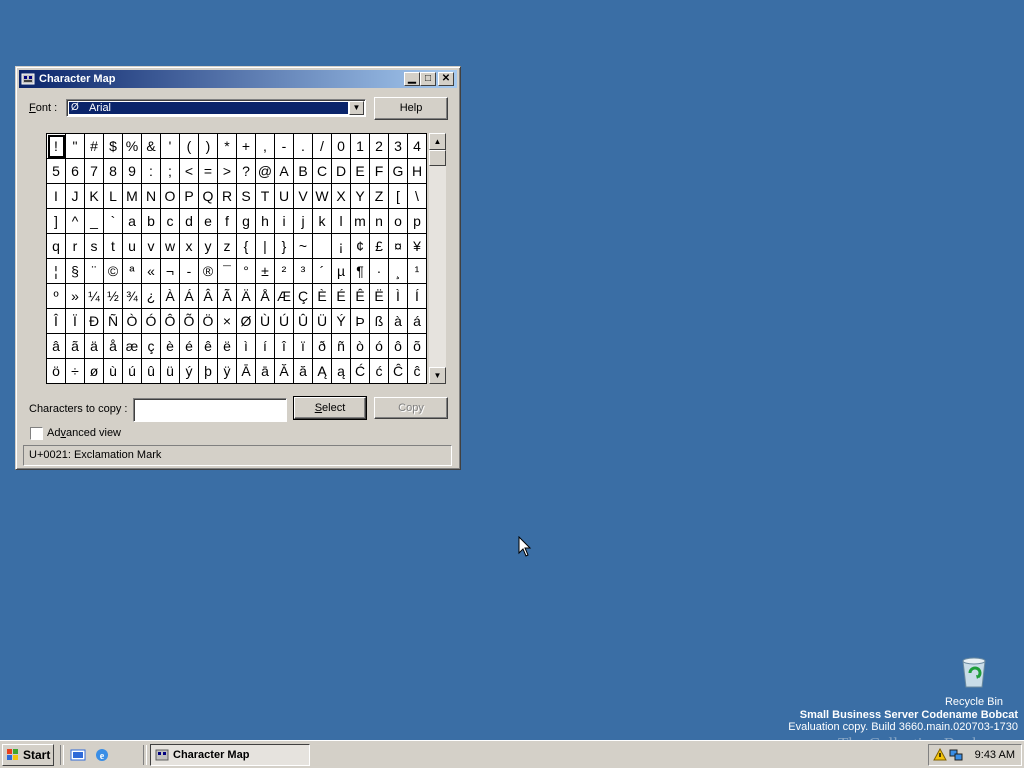 The width and height of the screenshot is (1024, 768). What do you see at coordinates (284, 271) in the screenshot?
I see `character-cell: ²` at bounding box center [284, 271].